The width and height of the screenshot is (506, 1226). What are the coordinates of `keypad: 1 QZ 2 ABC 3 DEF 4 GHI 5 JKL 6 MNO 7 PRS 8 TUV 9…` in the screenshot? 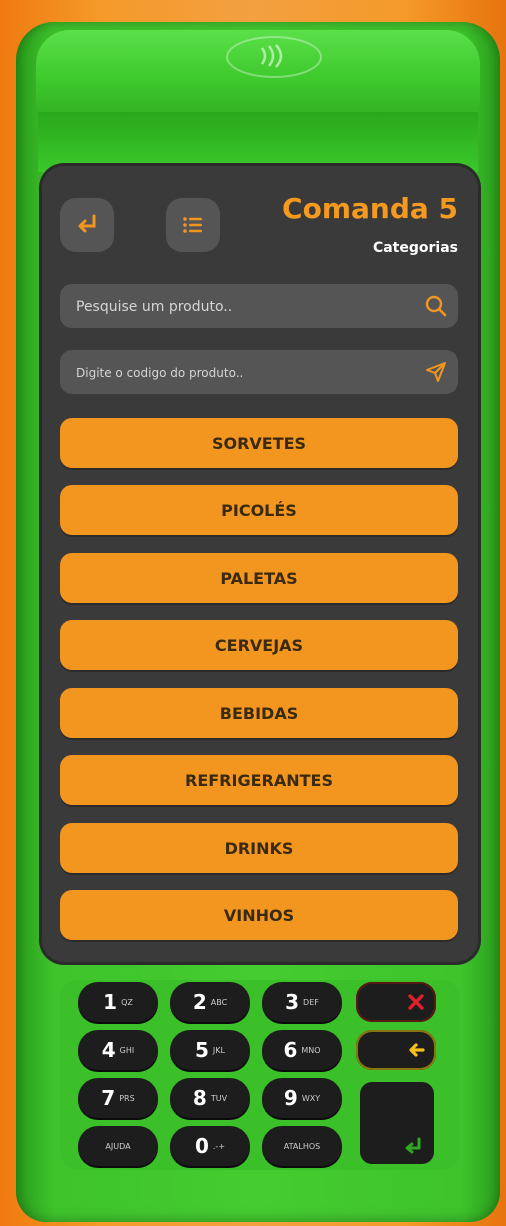 It's located at (260, 1075).